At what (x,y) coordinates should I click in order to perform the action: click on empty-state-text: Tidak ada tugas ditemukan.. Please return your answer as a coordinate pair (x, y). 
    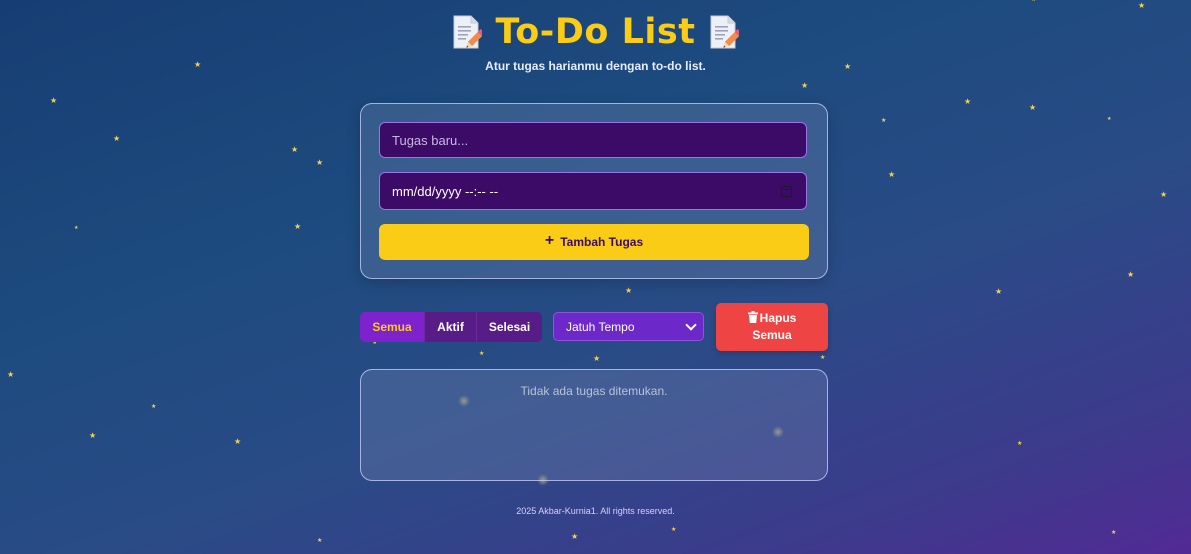
    Looking at the image, I should click on (594, 391).